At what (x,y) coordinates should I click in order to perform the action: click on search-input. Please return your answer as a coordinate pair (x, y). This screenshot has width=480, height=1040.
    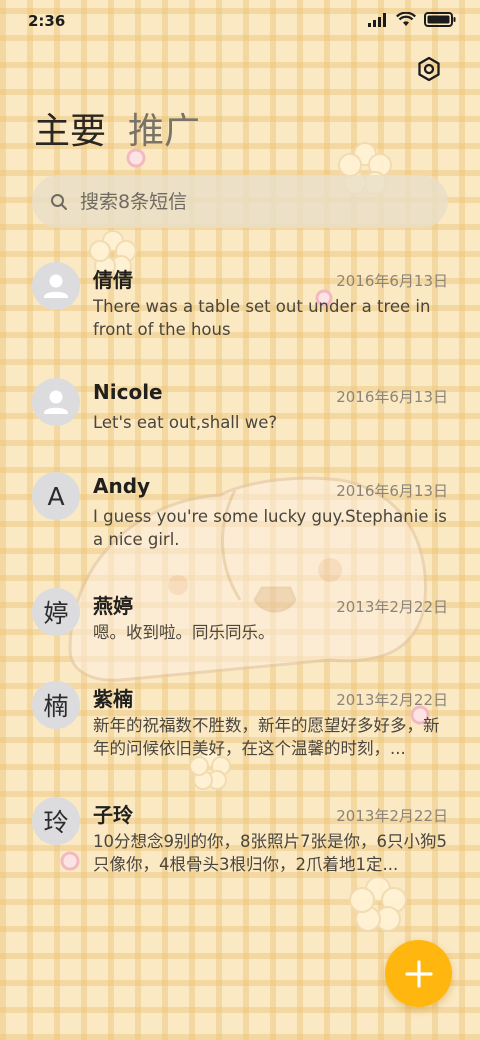
    Looking at the image, I should click on (240, 201).